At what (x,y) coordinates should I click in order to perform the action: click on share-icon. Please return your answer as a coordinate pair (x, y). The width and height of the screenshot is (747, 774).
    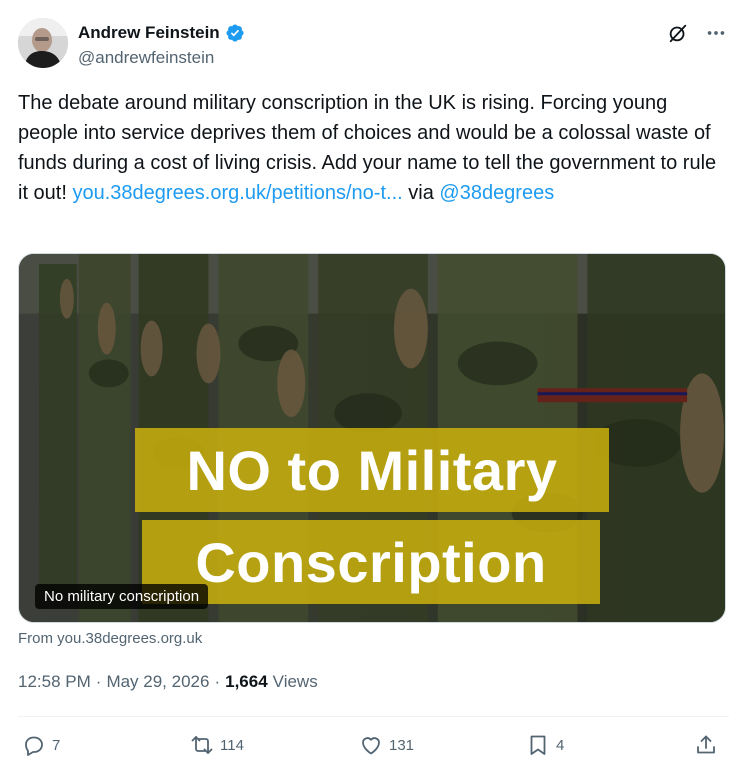
    Looking at the image, I should click on (706, 744).